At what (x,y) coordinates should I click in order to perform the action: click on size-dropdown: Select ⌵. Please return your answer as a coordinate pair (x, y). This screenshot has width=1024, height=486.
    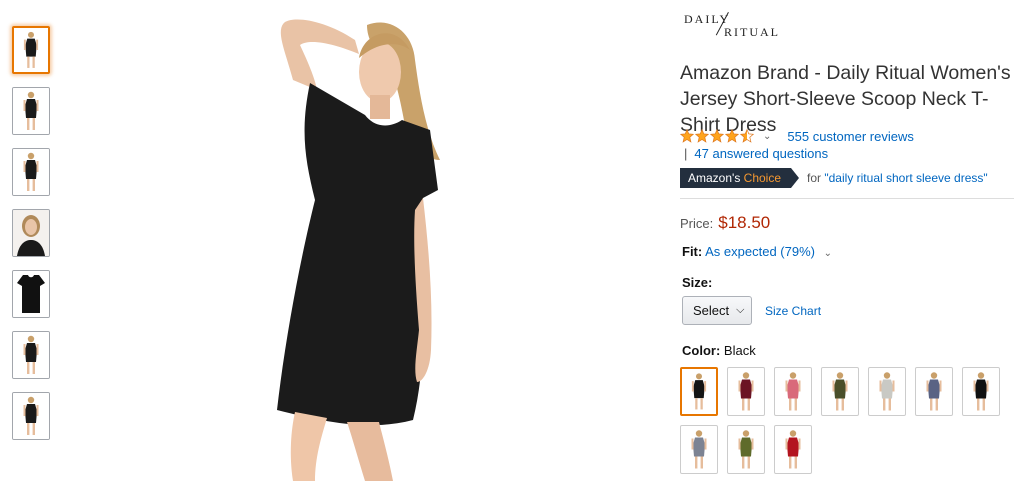
    Looking at the image, I should click on (717, 310).